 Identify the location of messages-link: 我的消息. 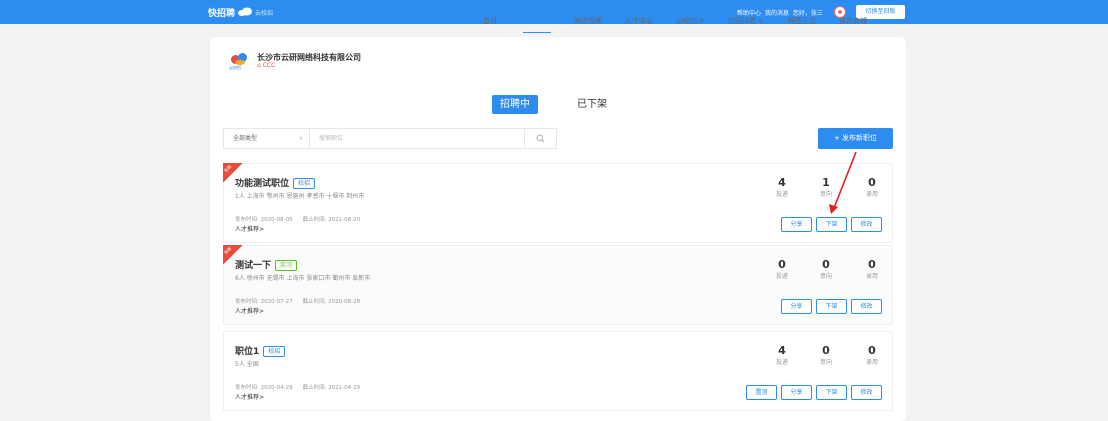
(777, 13).